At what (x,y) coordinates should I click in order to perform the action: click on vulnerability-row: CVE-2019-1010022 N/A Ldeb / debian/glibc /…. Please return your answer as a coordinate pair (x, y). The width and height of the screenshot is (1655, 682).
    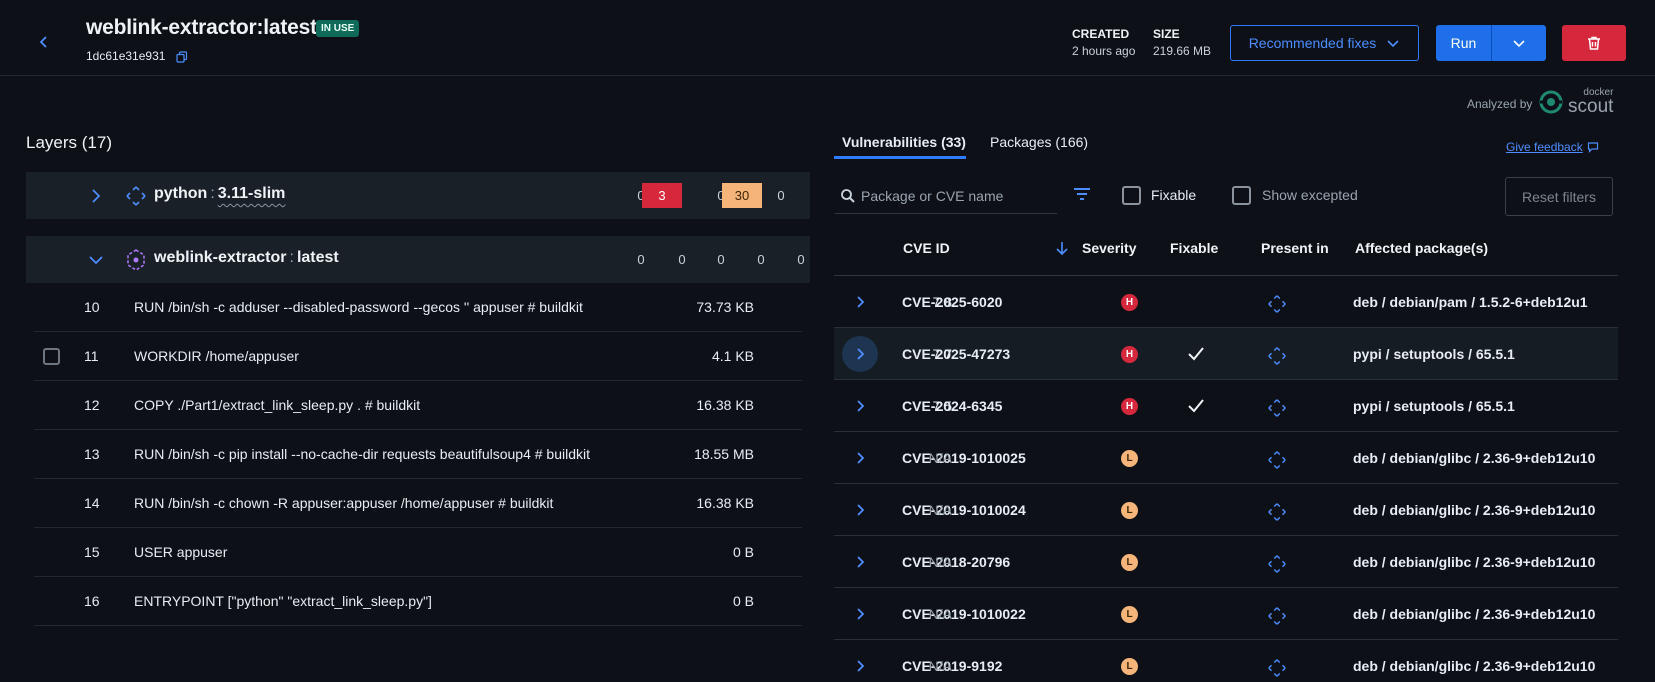
    Looking at the image, I should click on (1226, 614).